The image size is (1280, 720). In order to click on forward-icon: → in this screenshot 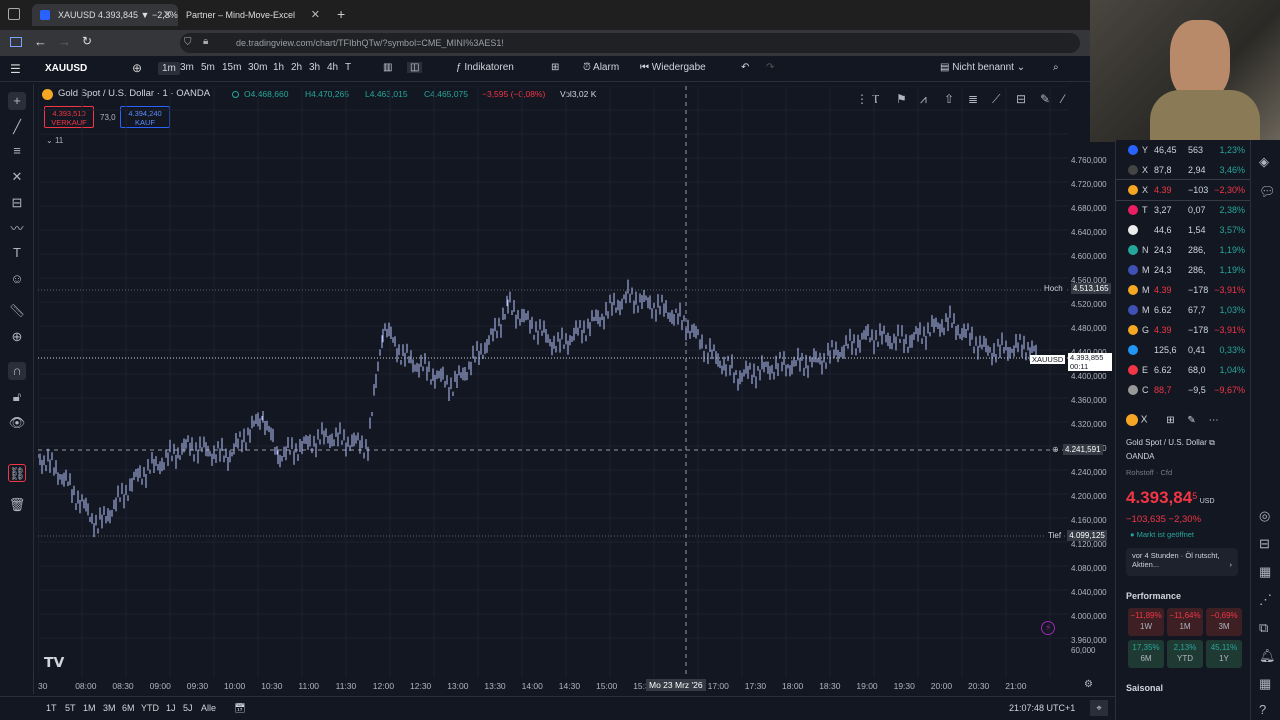, I will do `click(64, 41)`.